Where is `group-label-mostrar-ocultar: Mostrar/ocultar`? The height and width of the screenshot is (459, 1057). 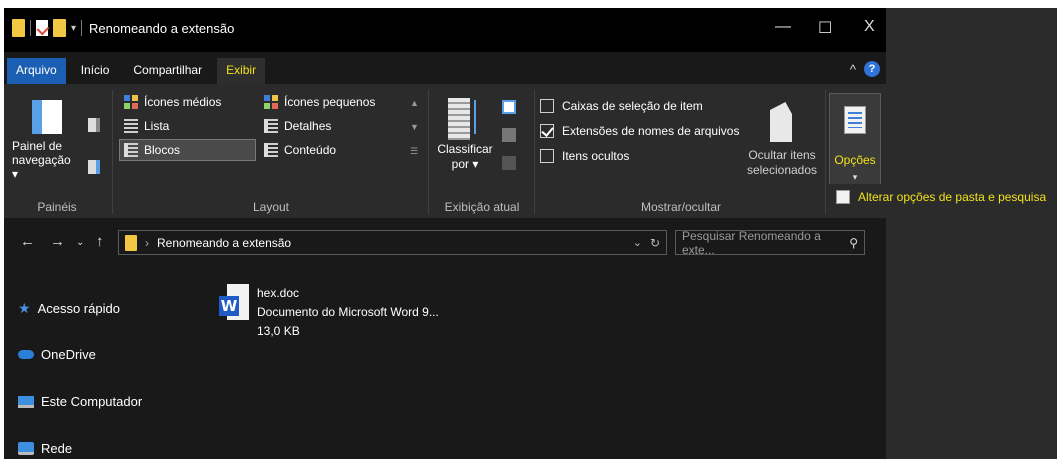 group-label-mostrar-ocultar: Mostrar/ocultar is located at coordinates (681, 207).